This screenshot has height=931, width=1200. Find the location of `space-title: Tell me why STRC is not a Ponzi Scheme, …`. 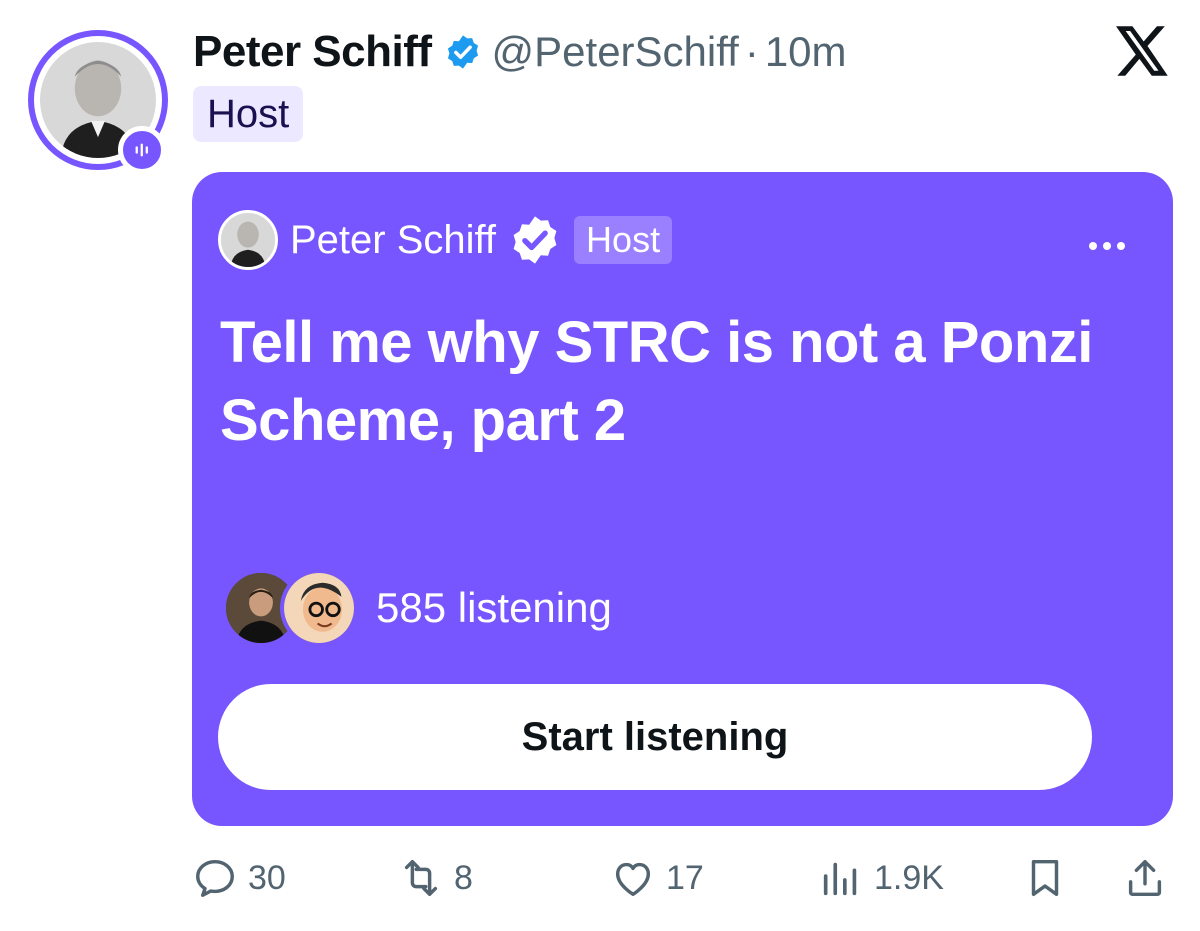

space-title: Tell me why STRC is not a Ponzi Scheme, … is located at coordinates (656, 381).